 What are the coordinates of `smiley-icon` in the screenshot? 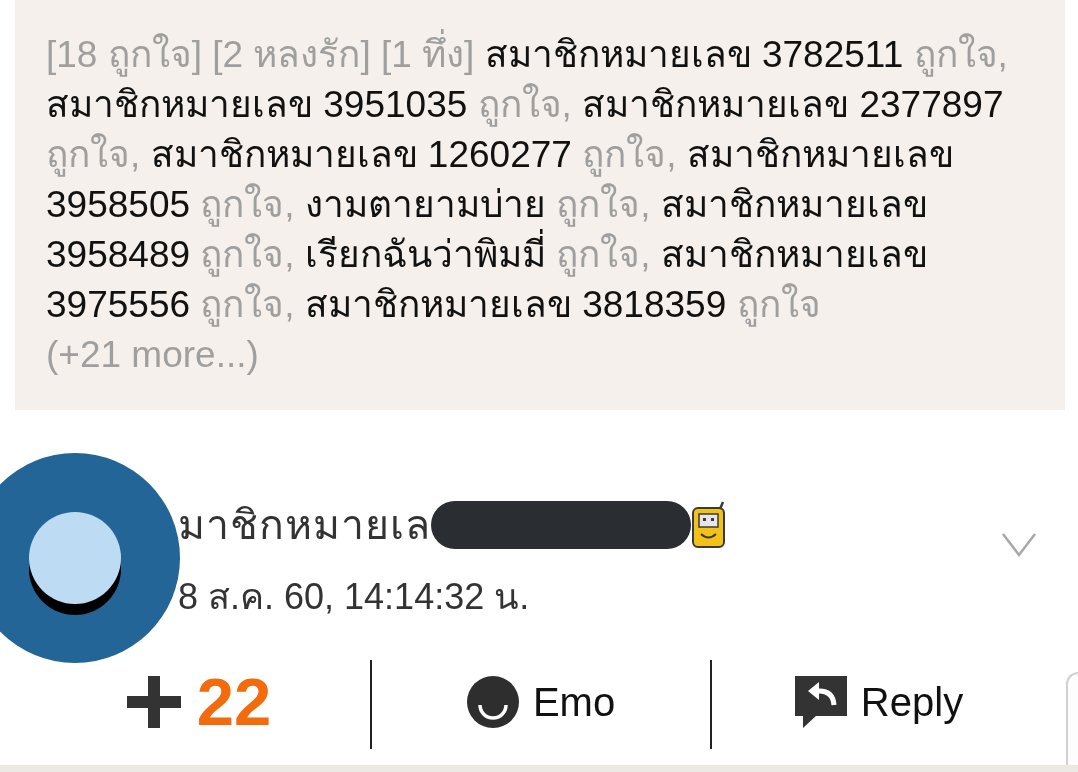 It's located at (492, 702).